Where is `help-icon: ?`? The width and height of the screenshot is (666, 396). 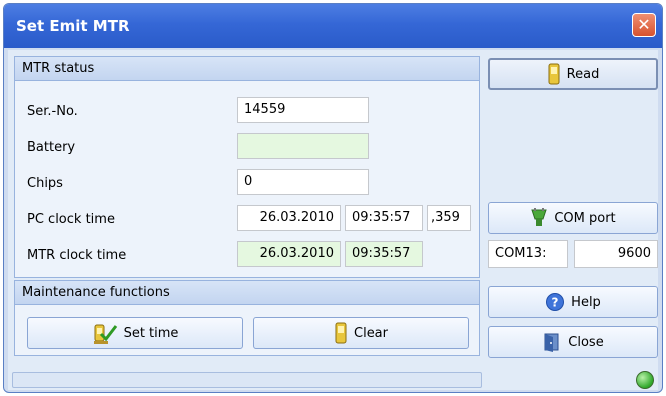 help-icon: ? is located at coordinates (555, 302).